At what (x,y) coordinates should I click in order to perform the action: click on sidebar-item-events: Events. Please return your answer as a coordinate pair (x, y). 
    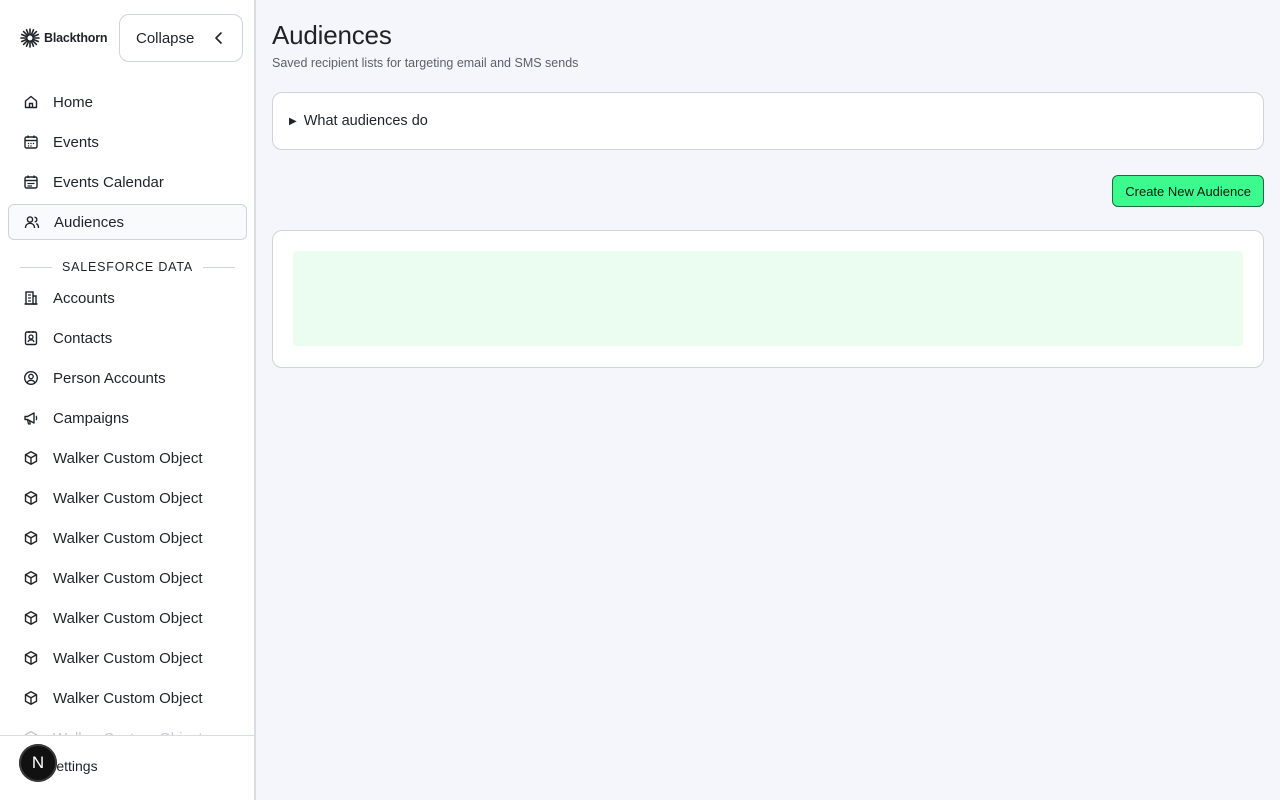
    Looking at the image, I should click on (127, 142).